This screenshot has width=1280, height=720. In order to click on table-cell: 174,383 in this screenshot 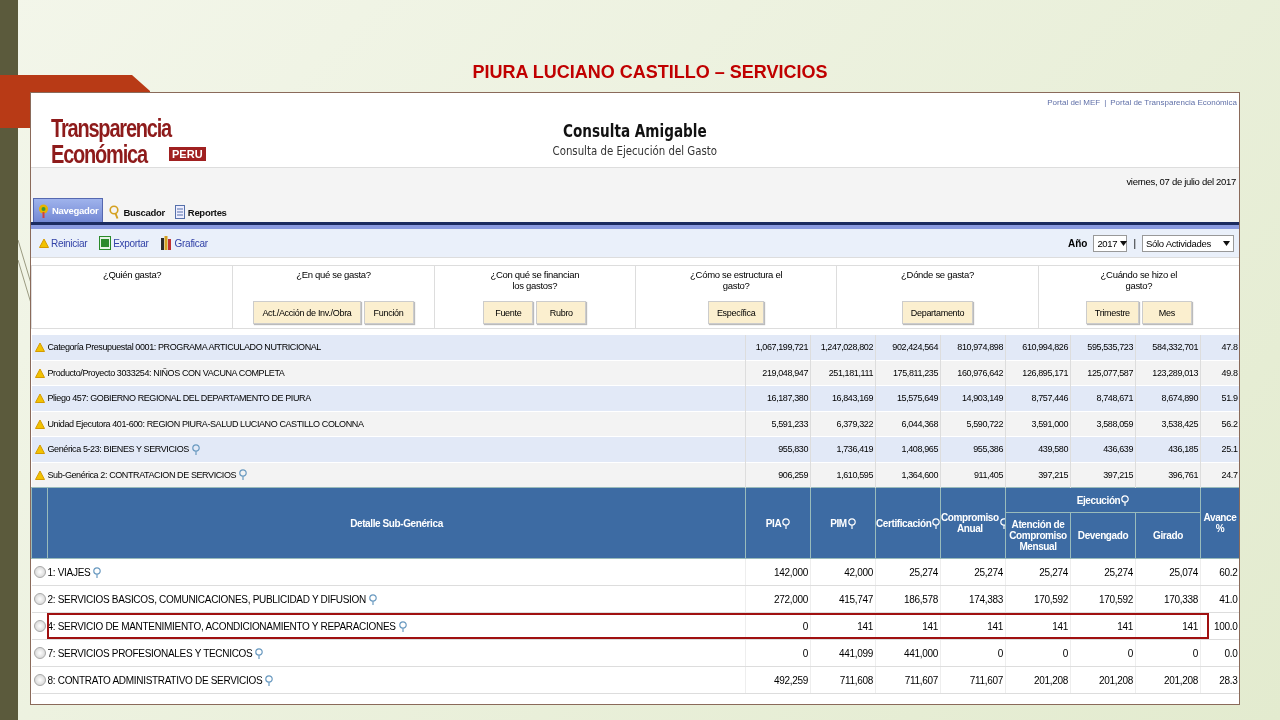, I will do `click(973, 599)`.